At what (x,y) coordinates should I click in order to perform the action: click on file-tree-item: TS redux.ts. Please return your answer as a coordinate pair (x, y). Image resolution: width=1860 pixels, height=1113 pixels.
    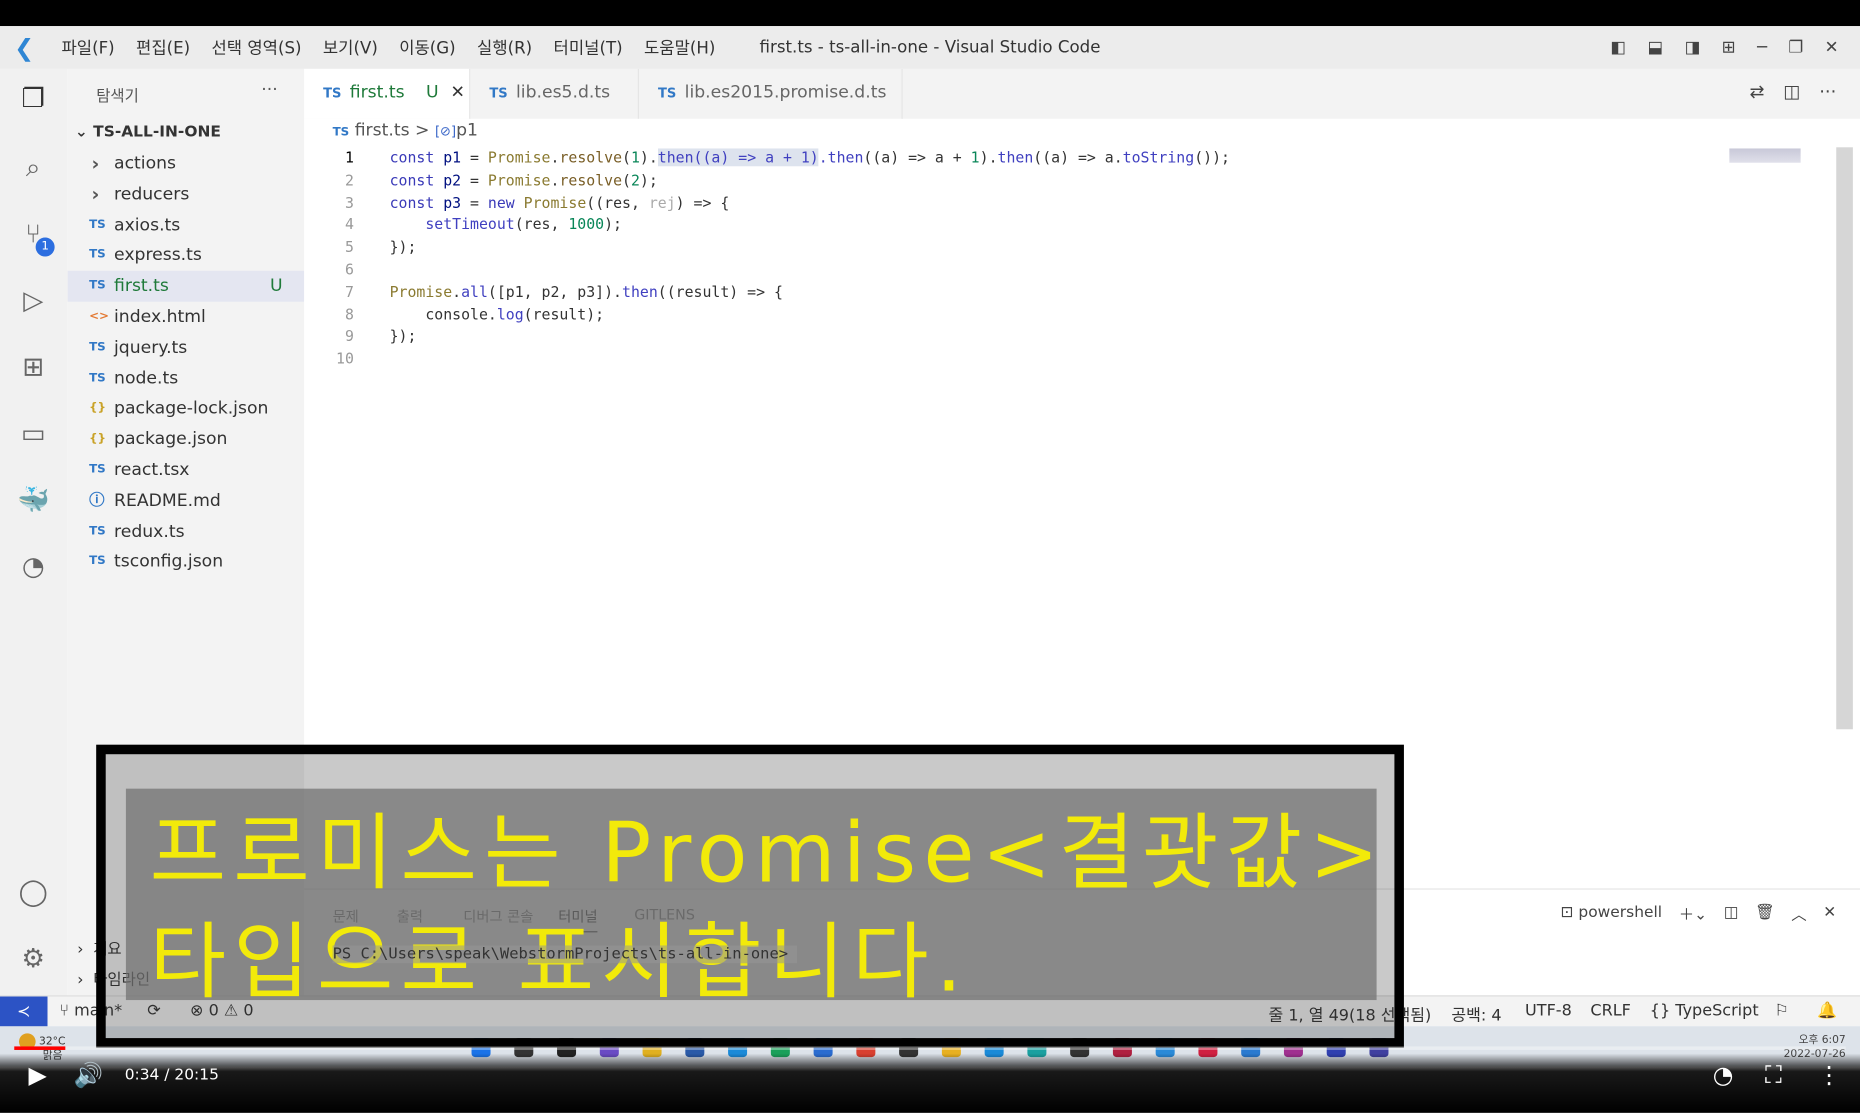
    Looking at the image, I should click on (186, 531).